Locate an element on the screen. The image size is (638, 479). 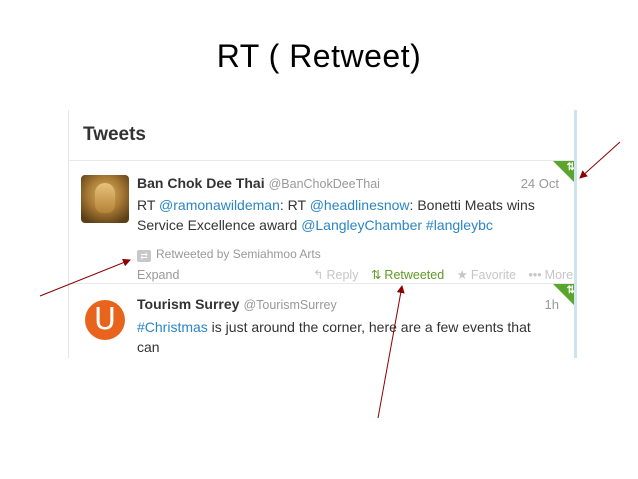
author-handle: @TourismSurrey is located at coordinates (289, 305).